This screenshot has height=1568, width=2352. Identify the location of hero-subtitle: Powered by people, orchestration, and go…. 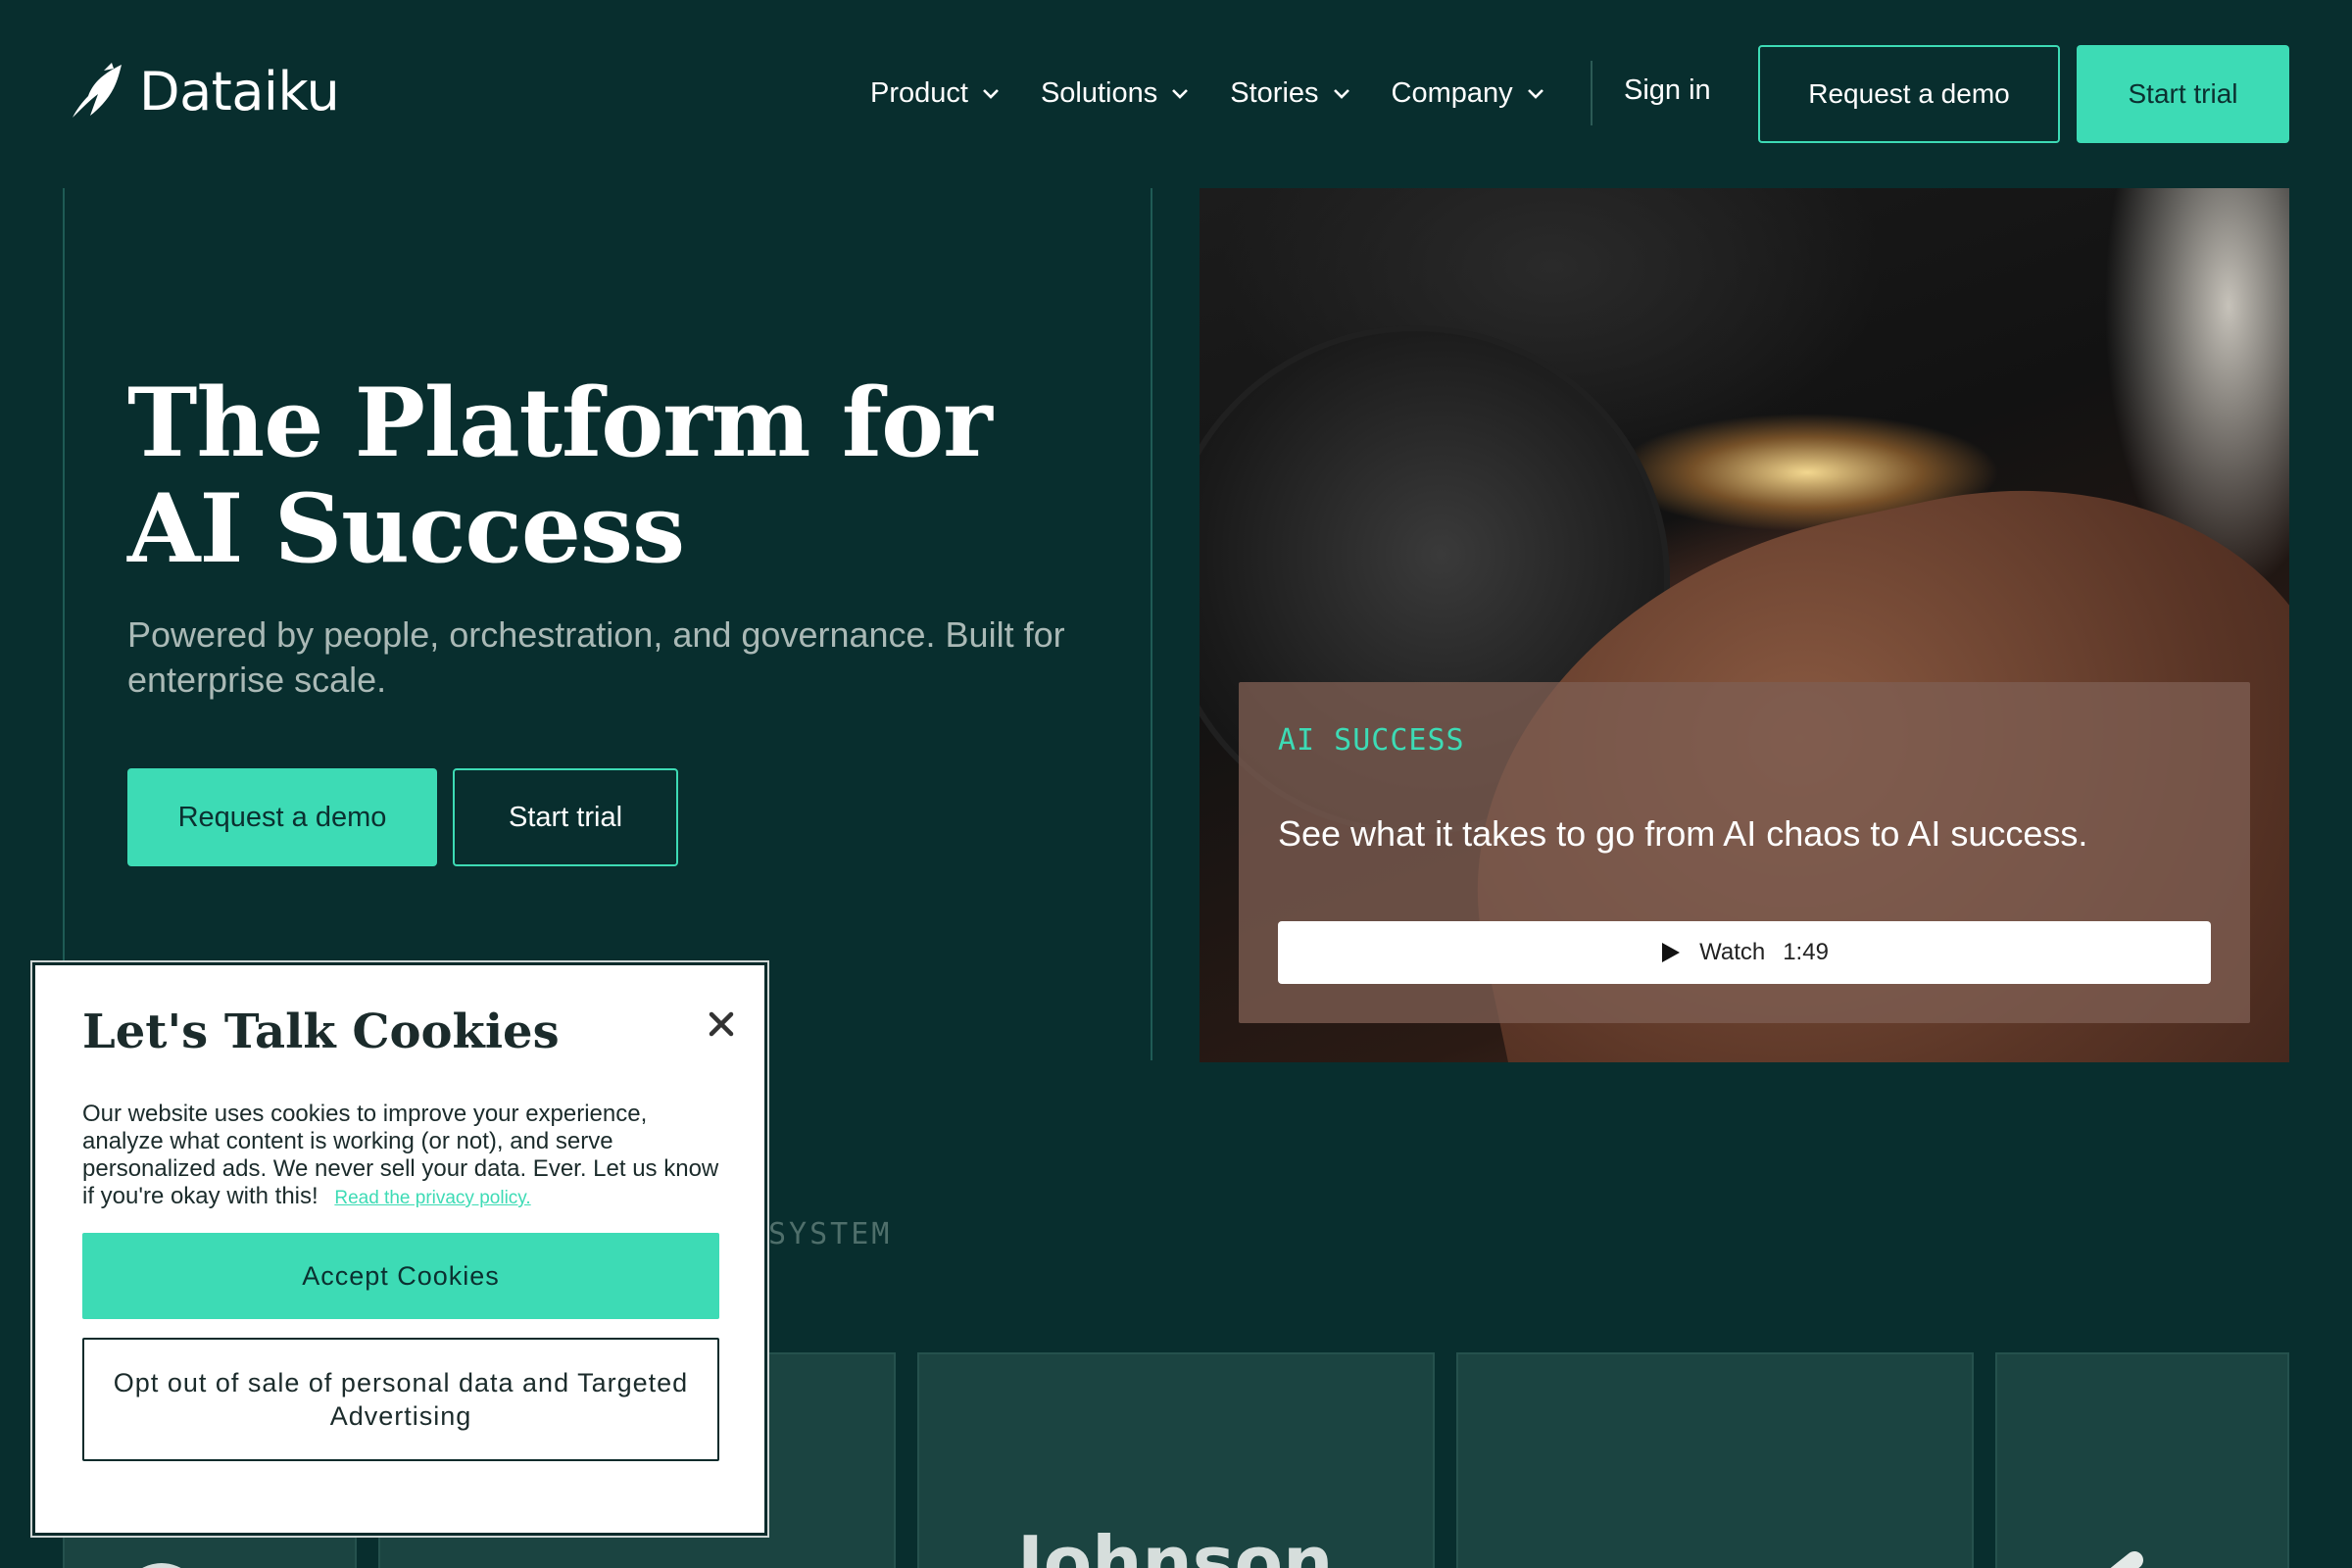
(596, 657).